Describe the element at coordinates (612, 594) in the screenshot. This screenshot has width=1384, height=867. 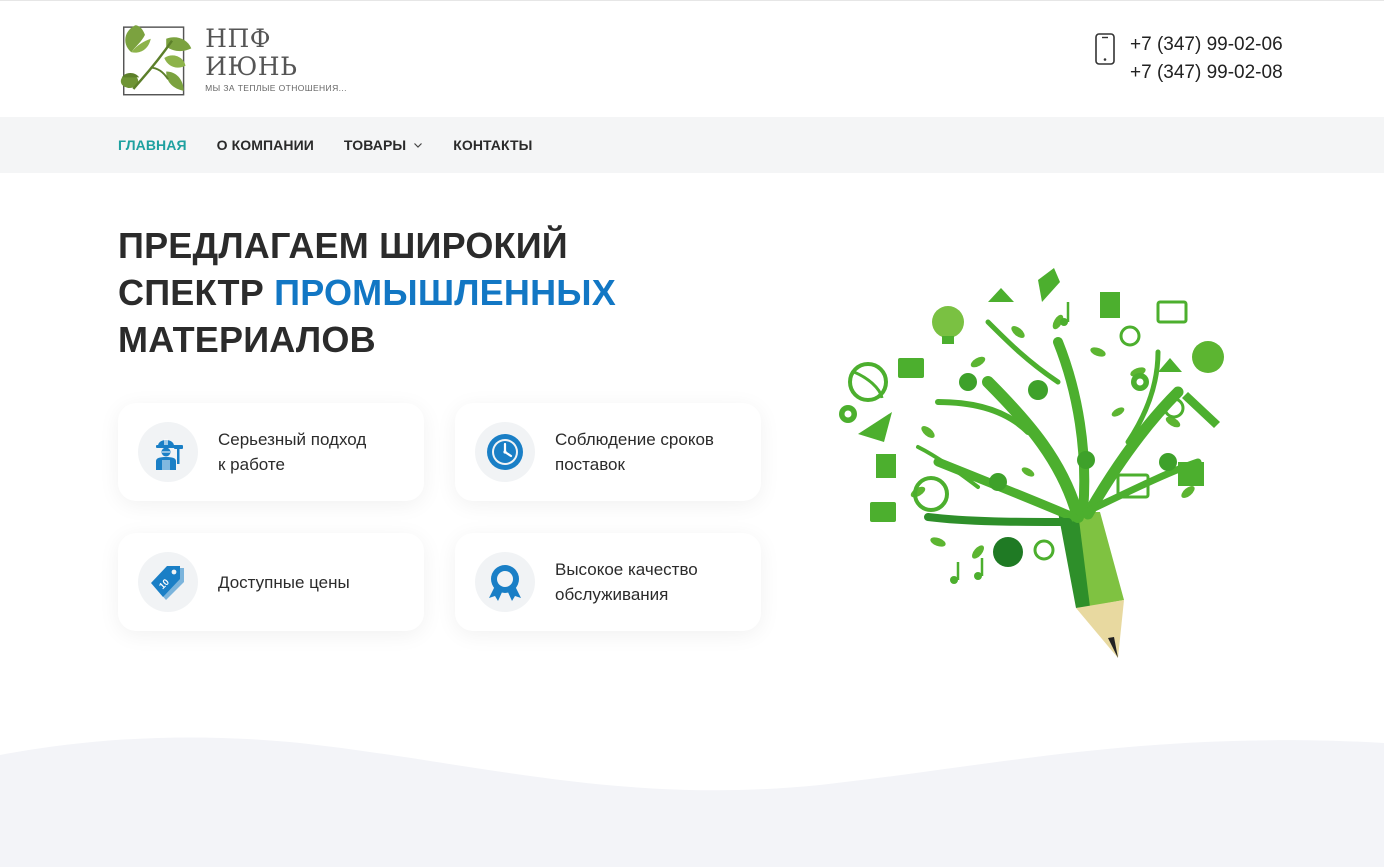
I see `feature-text-line-2: обслуживания` at that location.